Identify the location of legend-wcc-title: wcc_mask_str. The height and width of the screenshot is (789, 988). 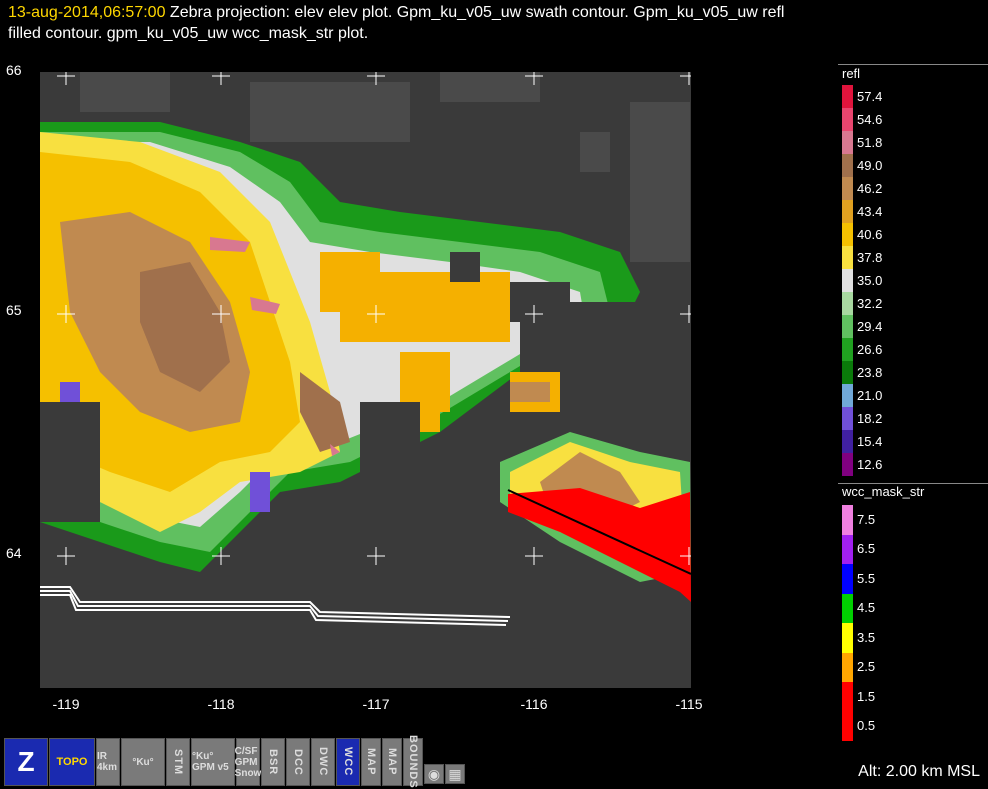
(883, 491).